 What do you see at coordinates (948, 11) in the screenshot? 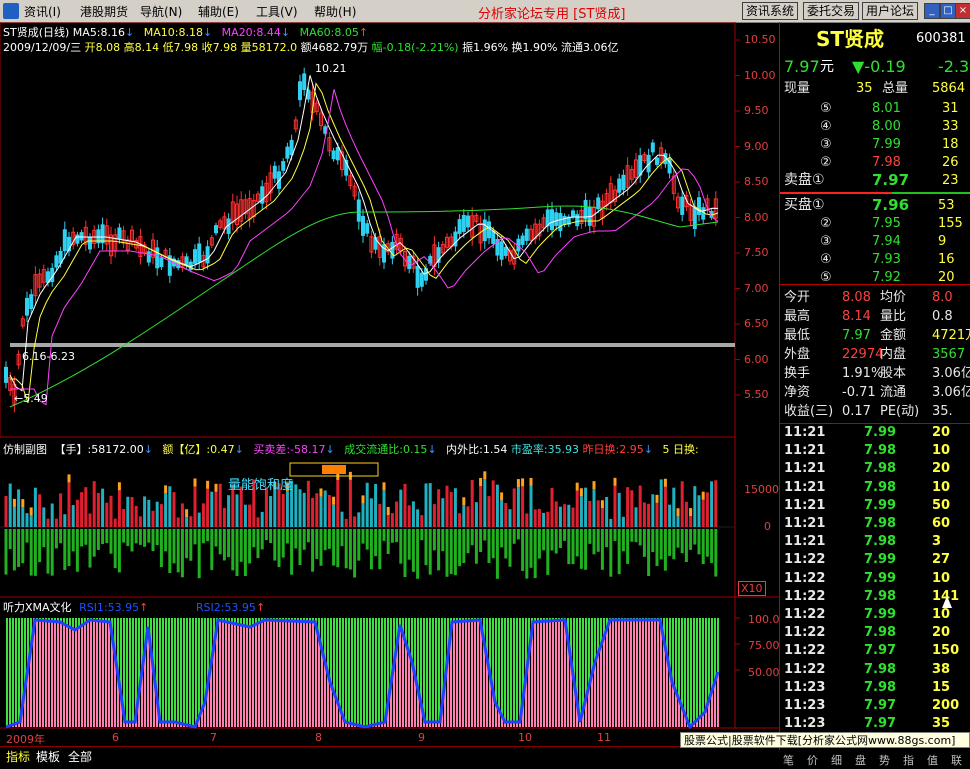
I see `maximize-icon: □` at bounding box center [948, 11].